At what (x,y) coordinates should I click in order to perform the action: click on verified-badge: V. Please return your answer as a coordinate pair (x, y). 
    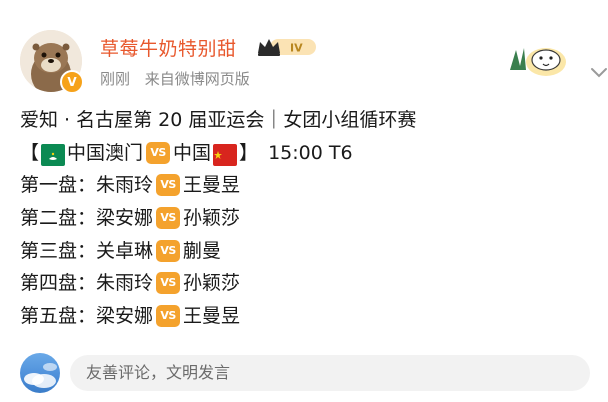
    Looking at the image, I should click on (72, 82).